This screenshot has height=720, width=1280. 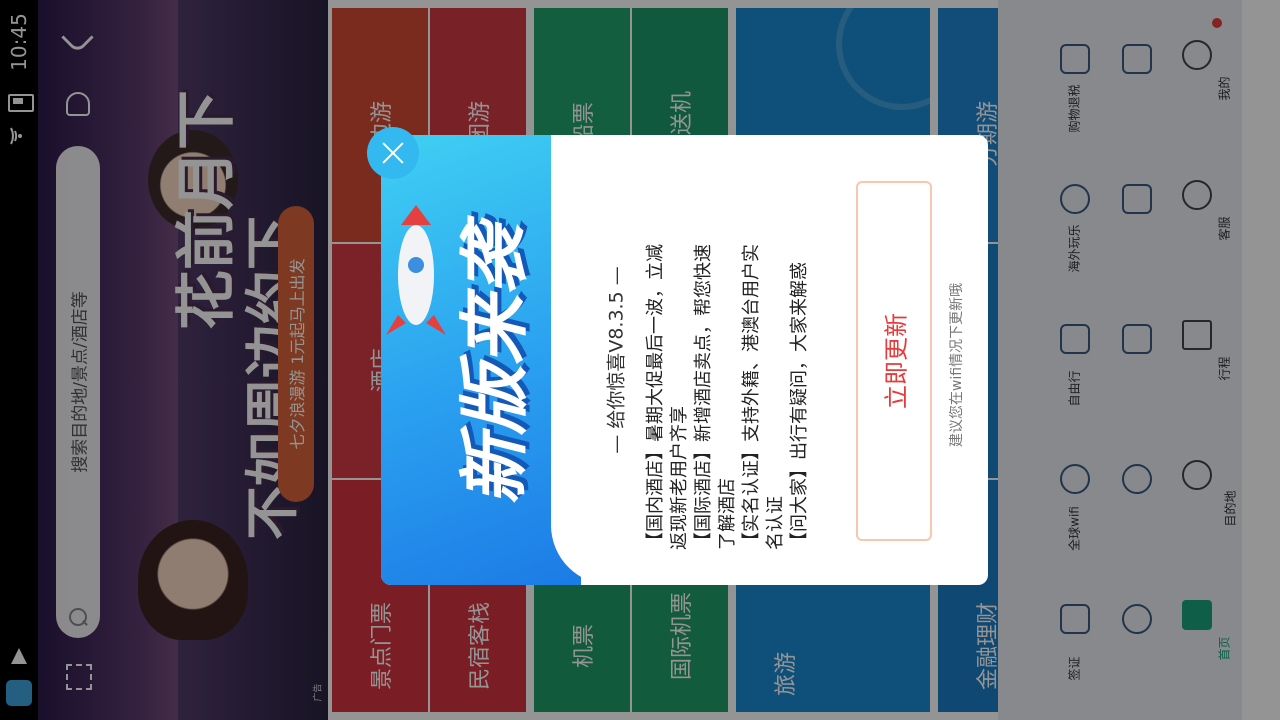 I want to click on update-now-label: 立即更新, so click(x=896, y=361).